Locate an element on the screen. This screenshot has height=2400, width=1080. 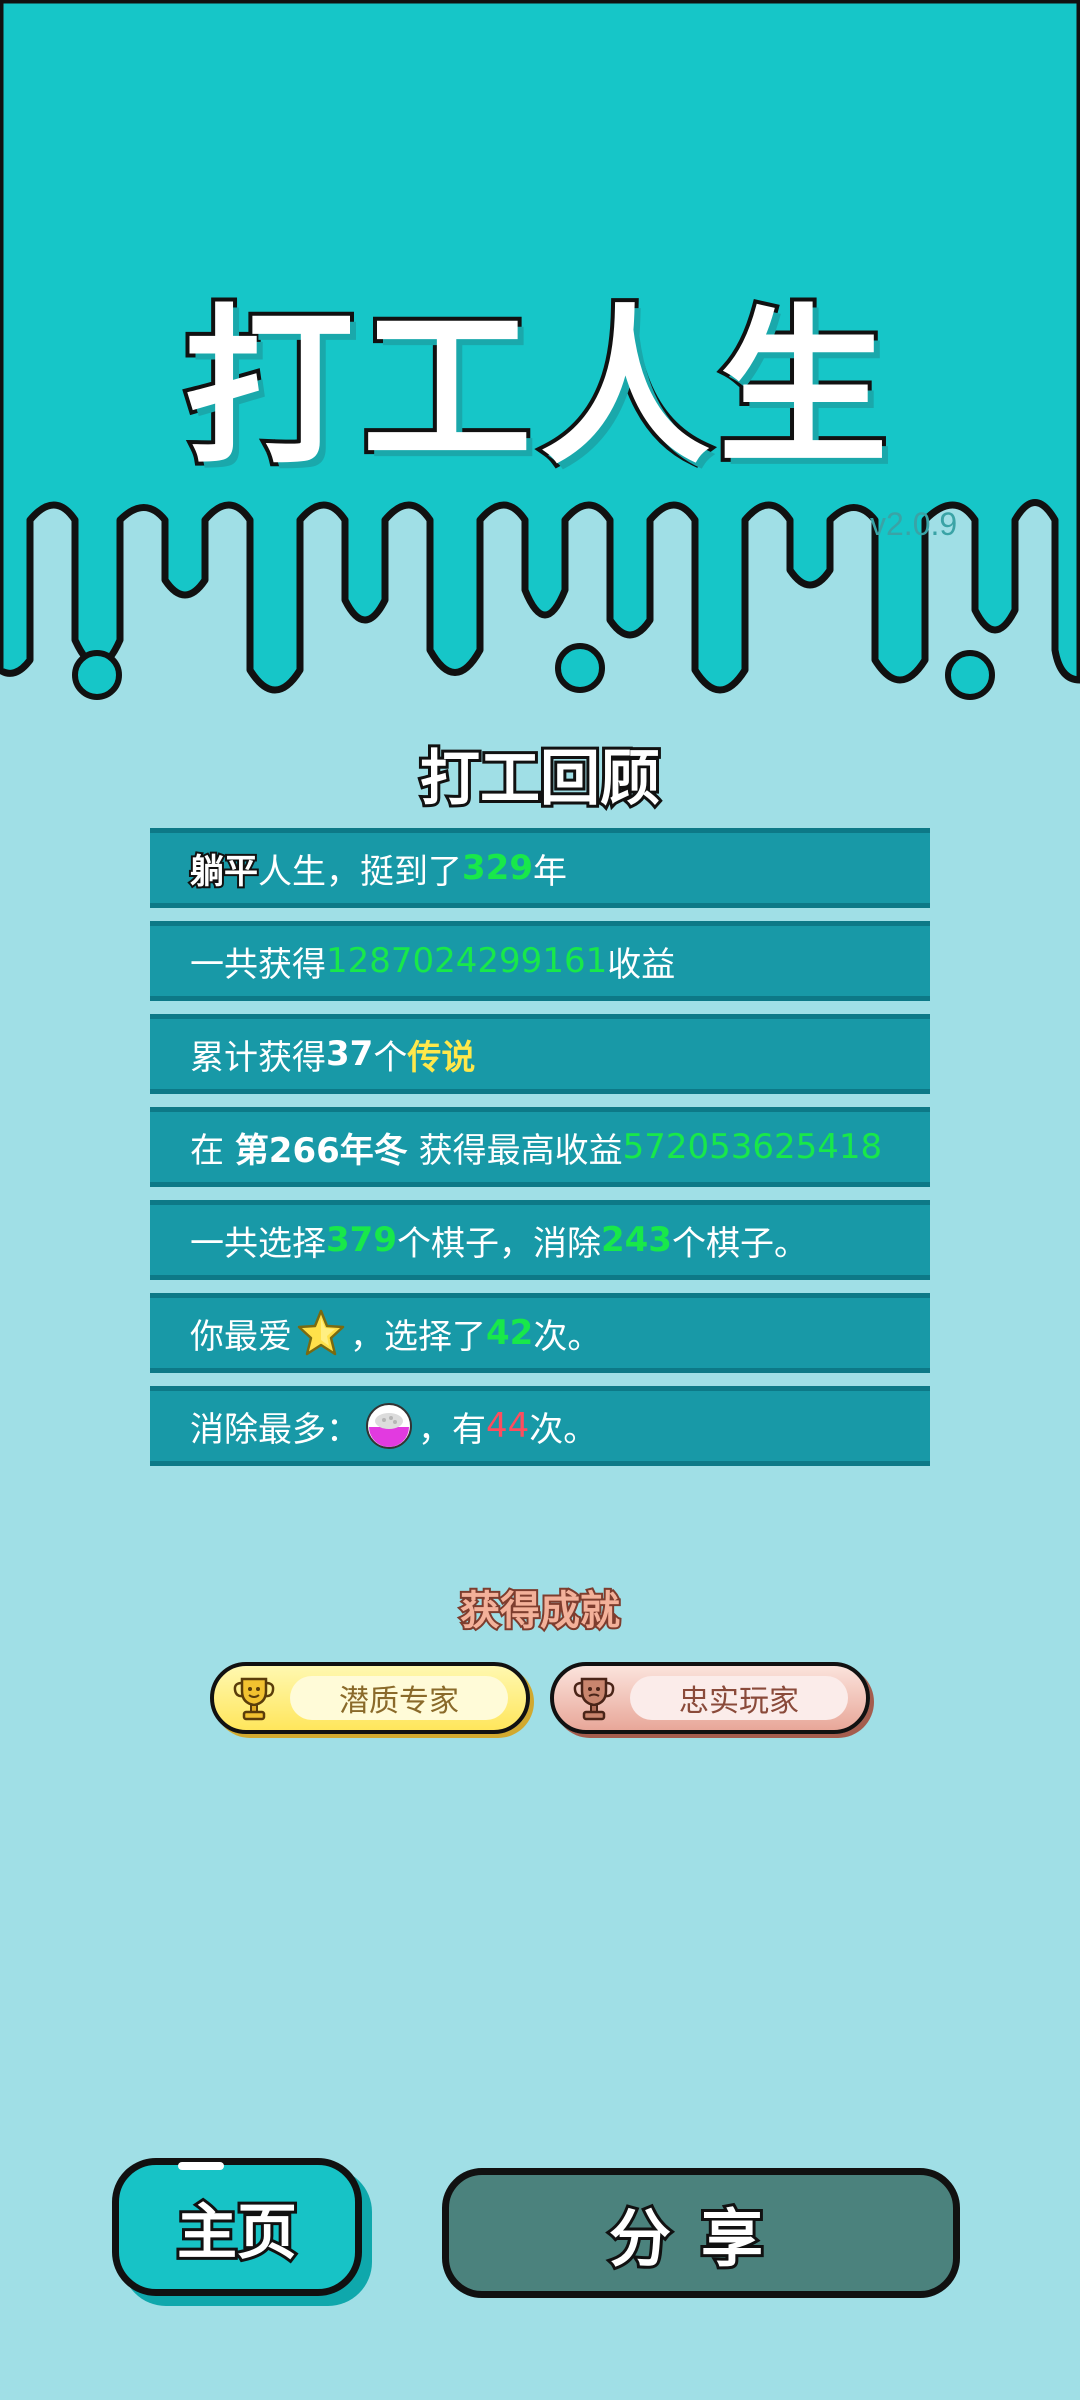
home-button-highlight is located at coordinates (201, 2166).